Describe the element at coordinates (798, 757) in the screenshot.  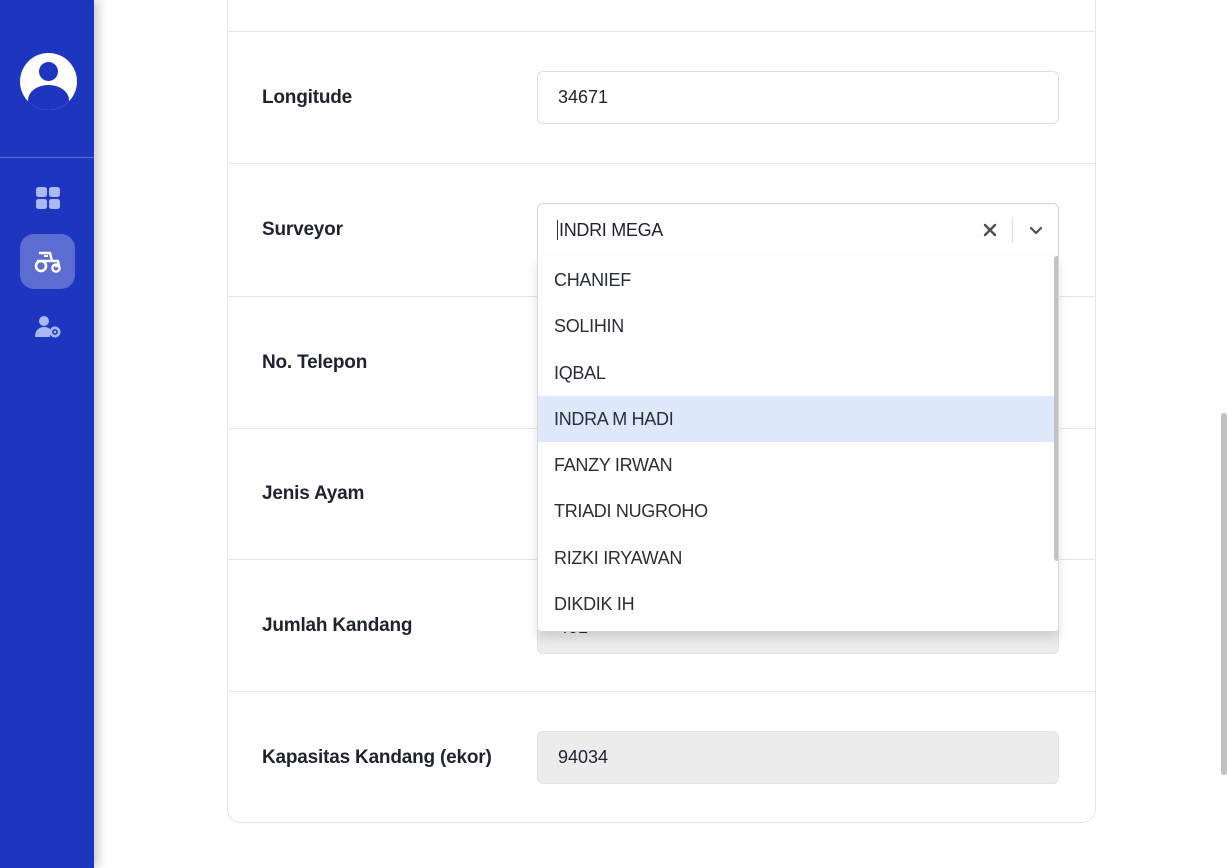
I see `coop-capacity-input: 94034` at that location.